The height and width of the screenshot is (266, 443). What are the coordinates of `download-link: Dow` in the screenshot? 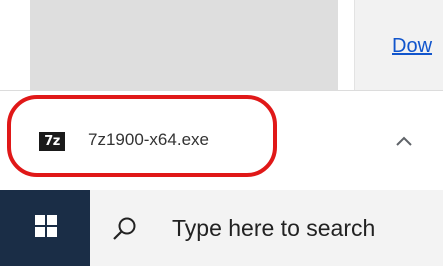 It's located at (412, 46).